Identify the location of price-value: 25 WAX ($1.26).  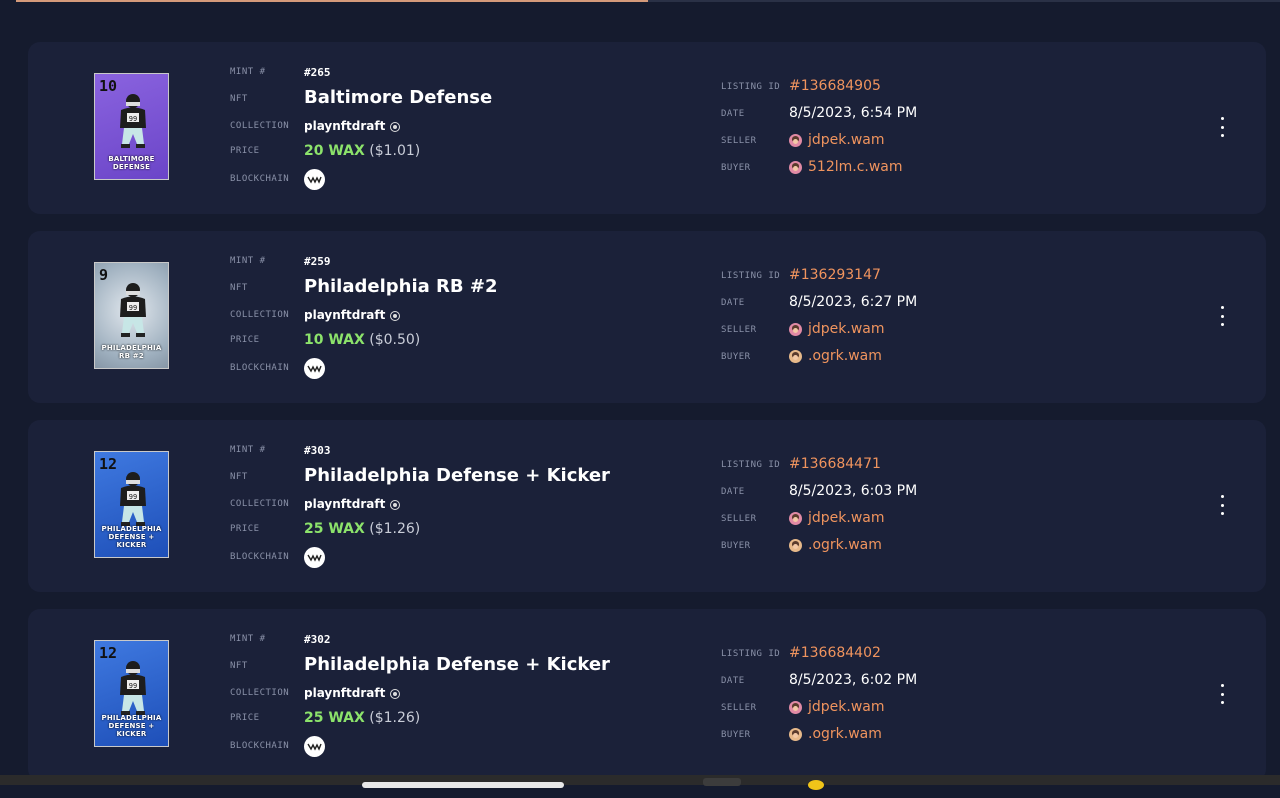
(362, 529).